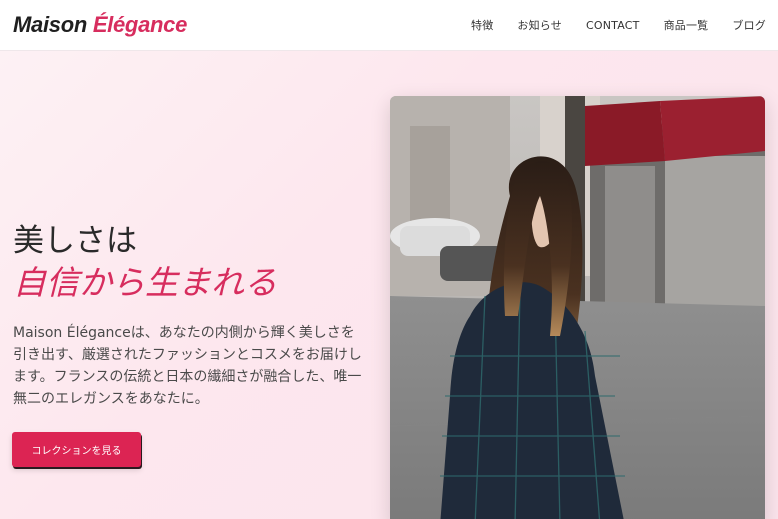 This screenshot has width=778, height=519. What do you see at coordinates (686, 25) in the screenshot?
I see `nav-item-products: 商品一覧` at bounding box center [686, 25].